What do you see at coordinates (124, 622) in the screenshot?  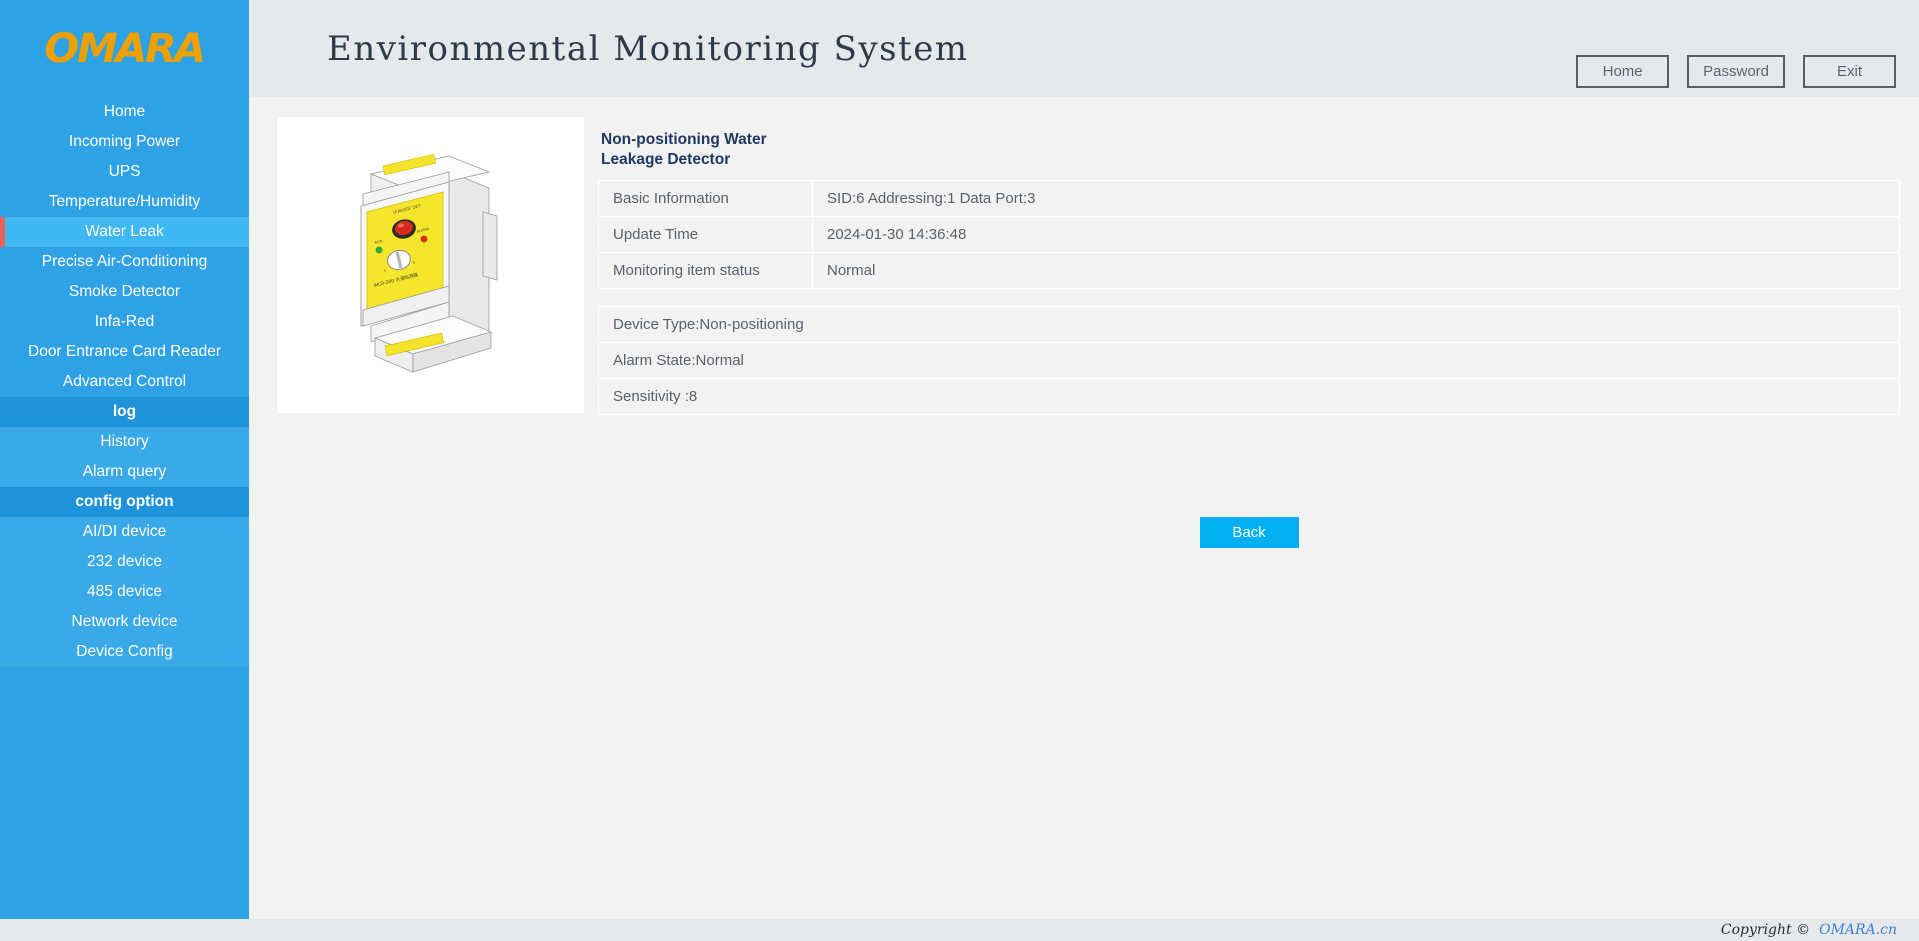 I see `sidebar-item-network-device: Network device` at bounding box center [124, 622].